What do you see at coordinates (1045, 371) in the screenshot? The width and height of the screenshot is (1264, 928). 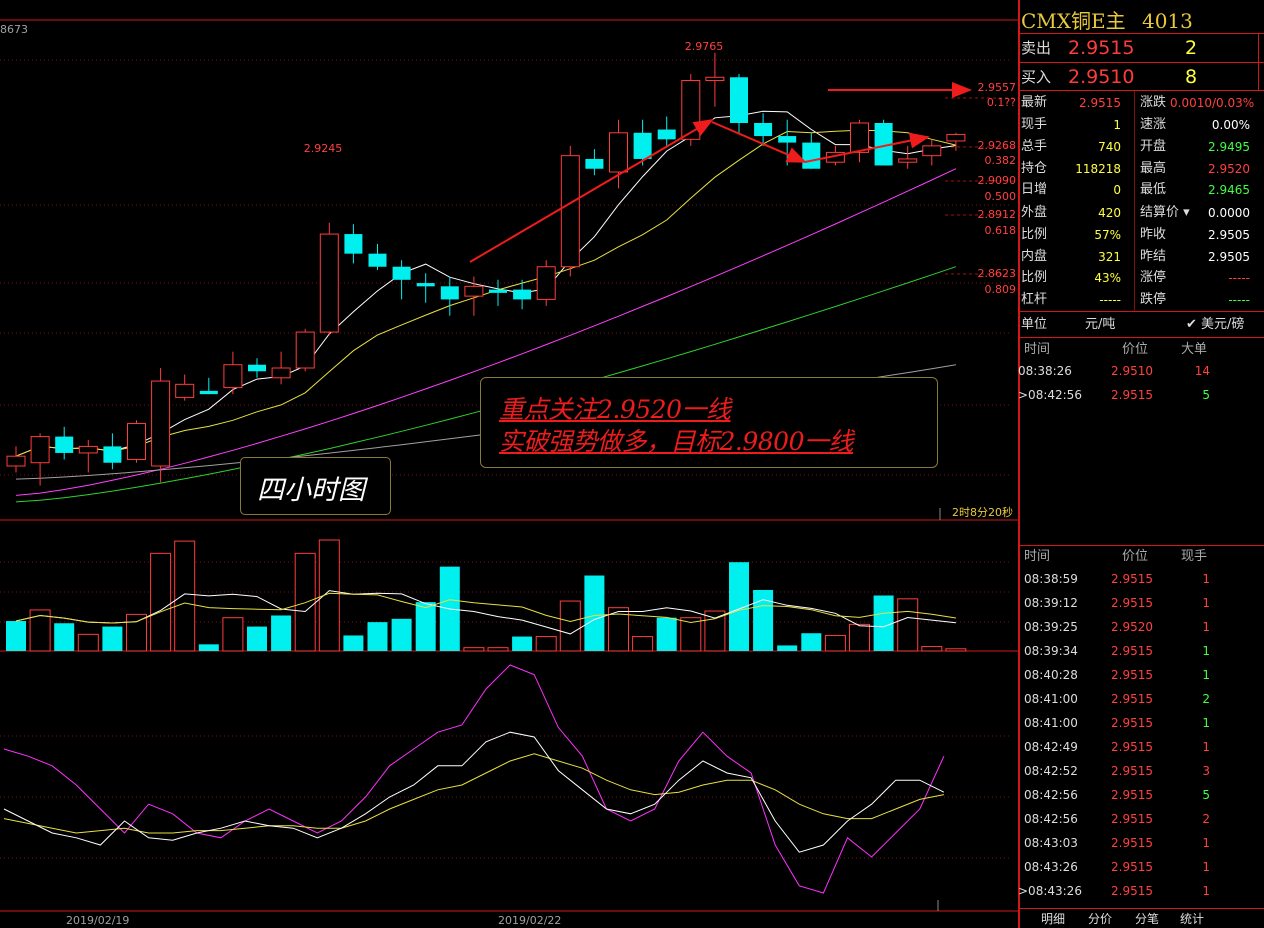 I see `big-order-row-time: 08:38:26` at bounding box center [1045, 371].